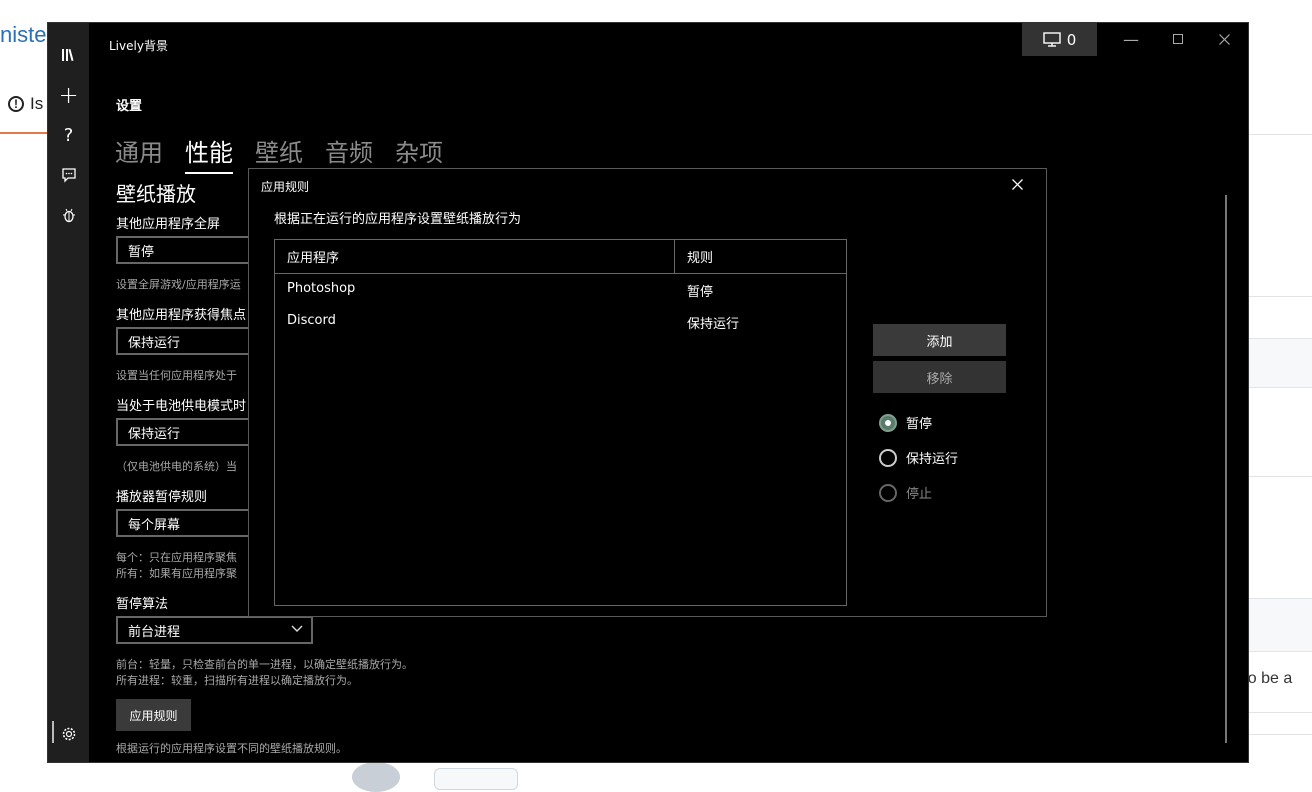 This screenshot has height=792, width=1312. What do you see at coordinates (176, 573) in the screenshot?
I see `setting-description: 所有：如果有应用程序聚` at bounding box center [176, 573].